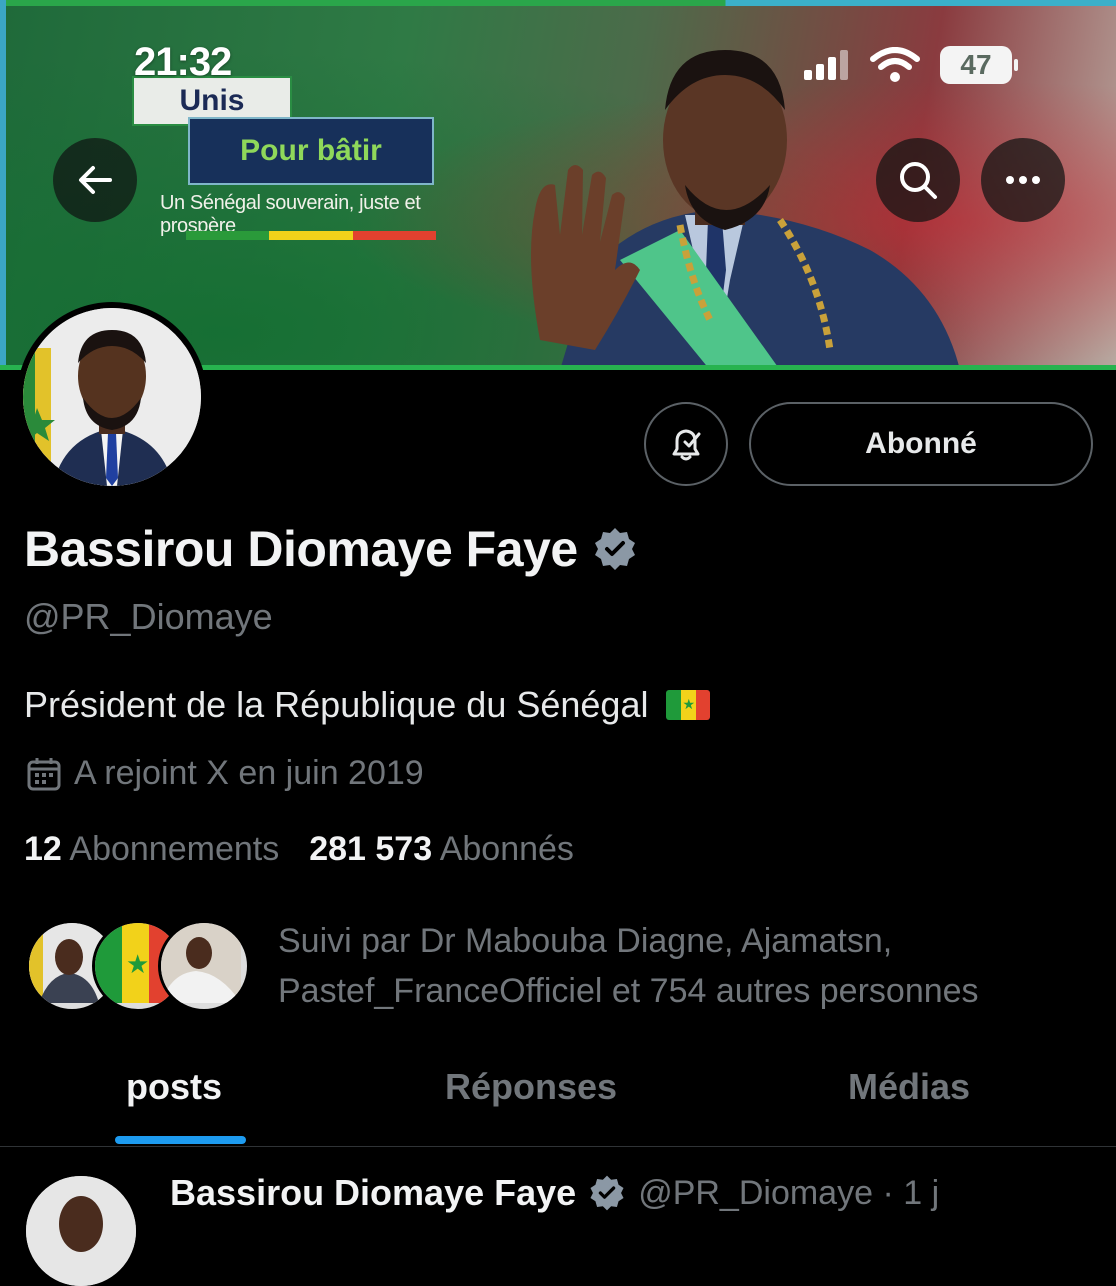 The image size is (1116, 1286). I want to click on joined-text: A rejoint X en juin 2019, so click(249, 773).